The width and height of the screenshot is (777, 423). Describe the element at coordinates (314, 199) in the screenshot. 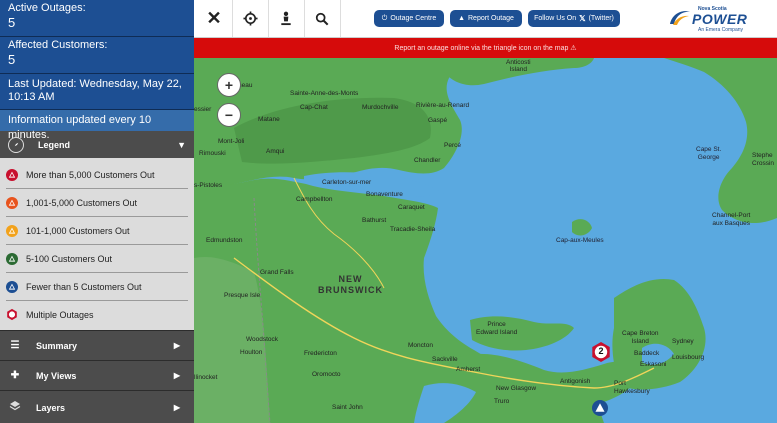

I see `map-label: Campbellton` at that location.